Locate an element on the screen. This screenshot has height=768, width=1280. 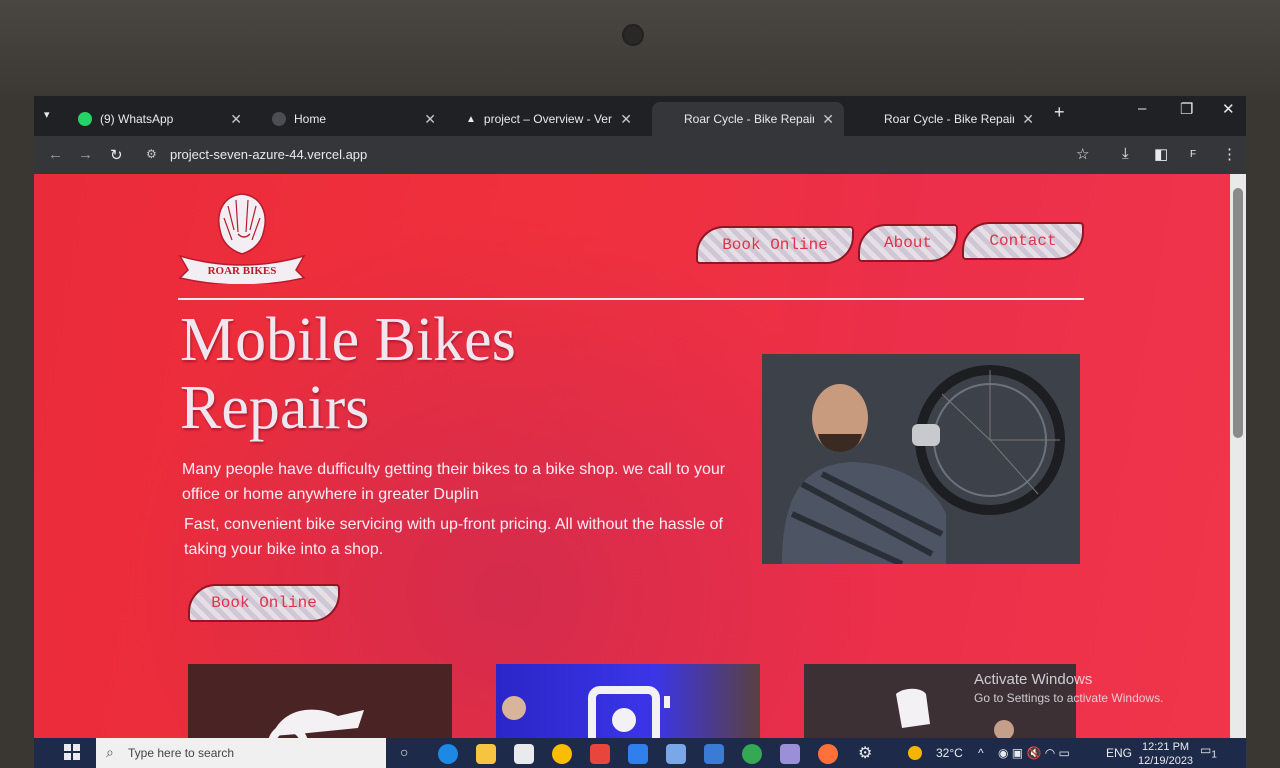
tab-vercel: ▲ project – Overview - Vercel ✕ is located at coordinates (549, 119).